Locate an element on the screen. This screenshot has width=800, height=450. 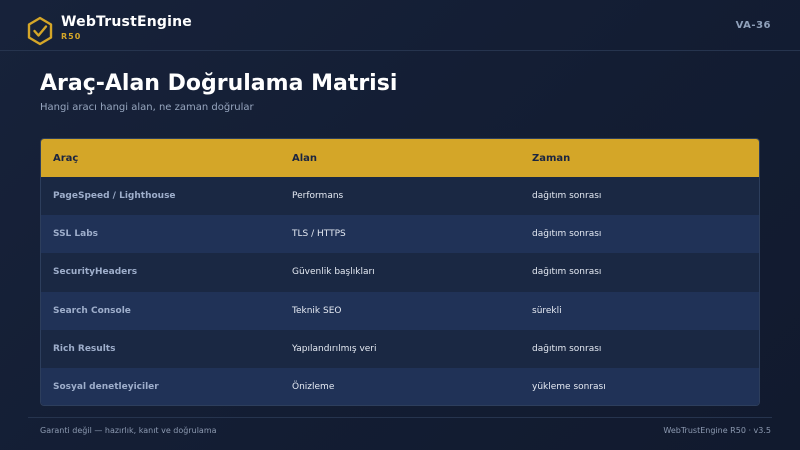
tool-cell: PageSpeed / Lighthouse is located at coordinates (114, 196).